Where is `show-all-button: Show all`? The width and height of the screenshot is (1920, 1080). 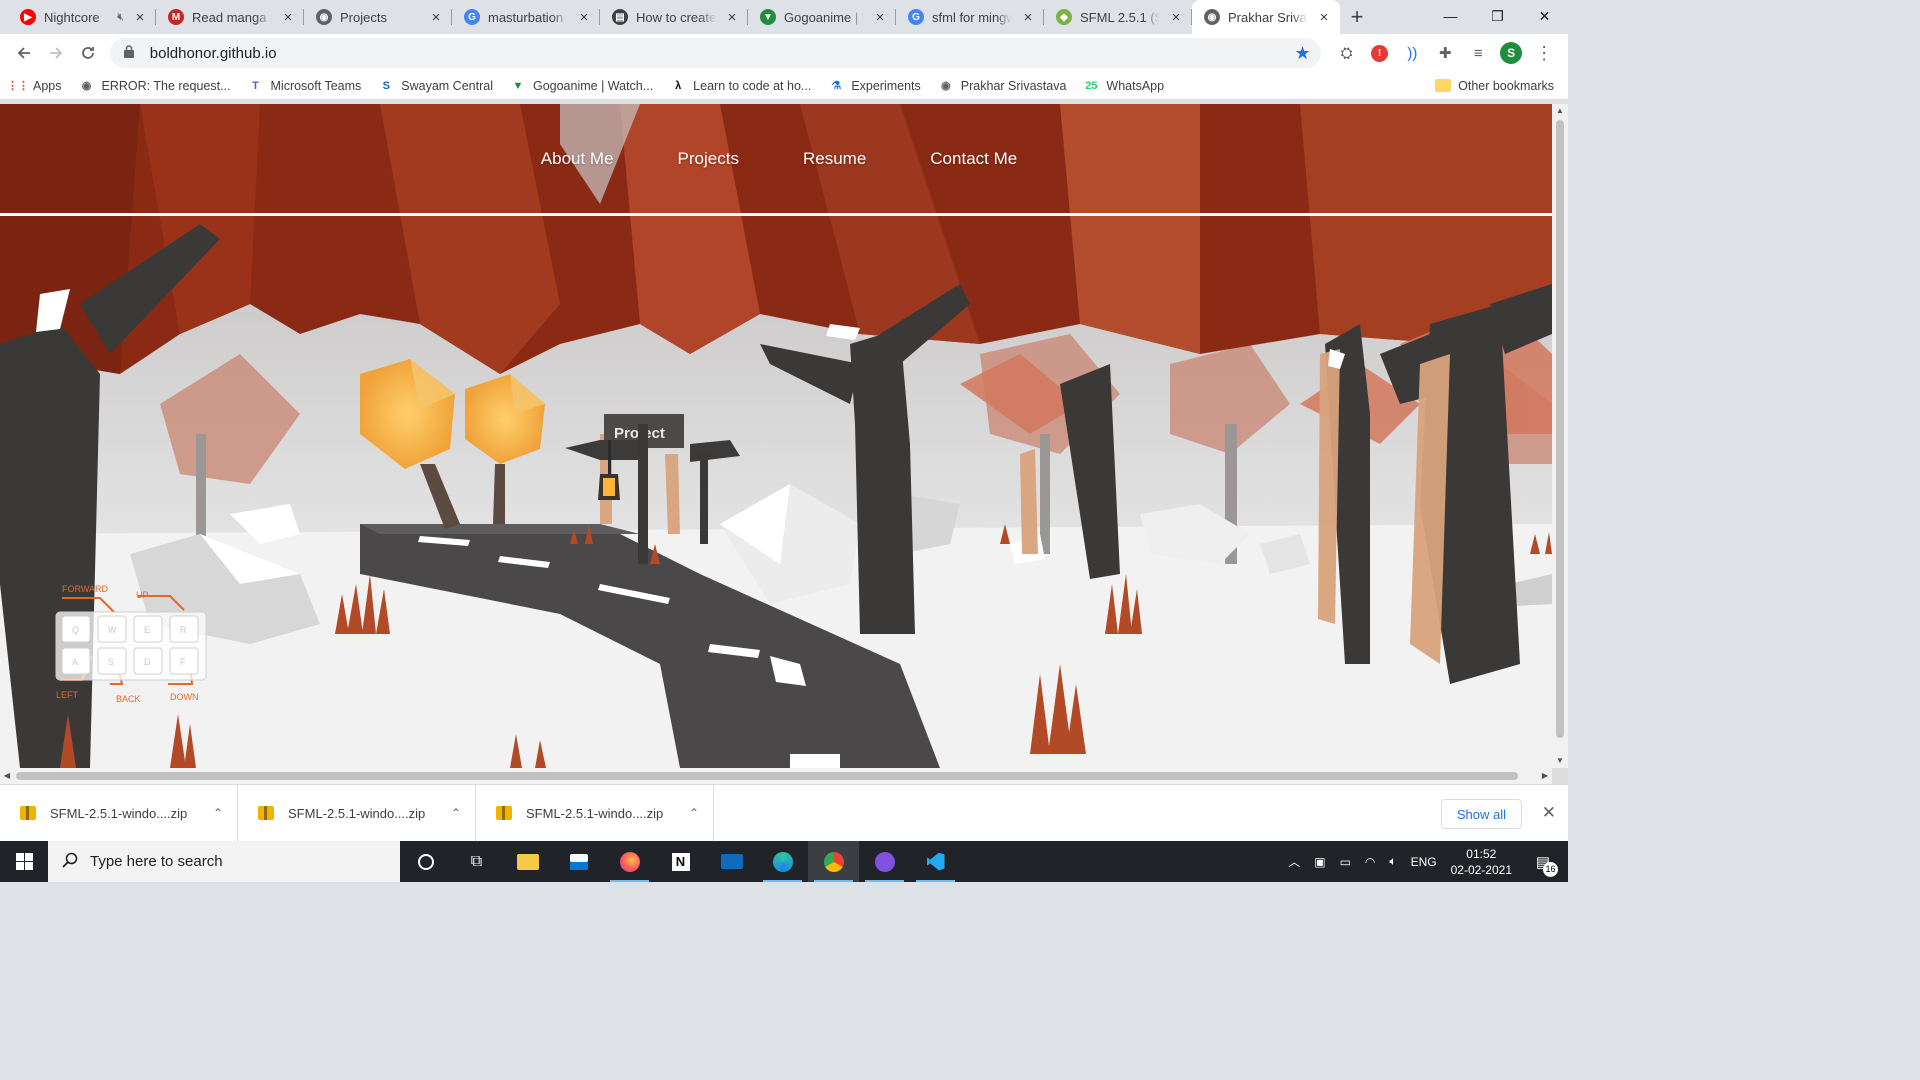
show-all-button: Show all is located at coordinates (1481, 814).